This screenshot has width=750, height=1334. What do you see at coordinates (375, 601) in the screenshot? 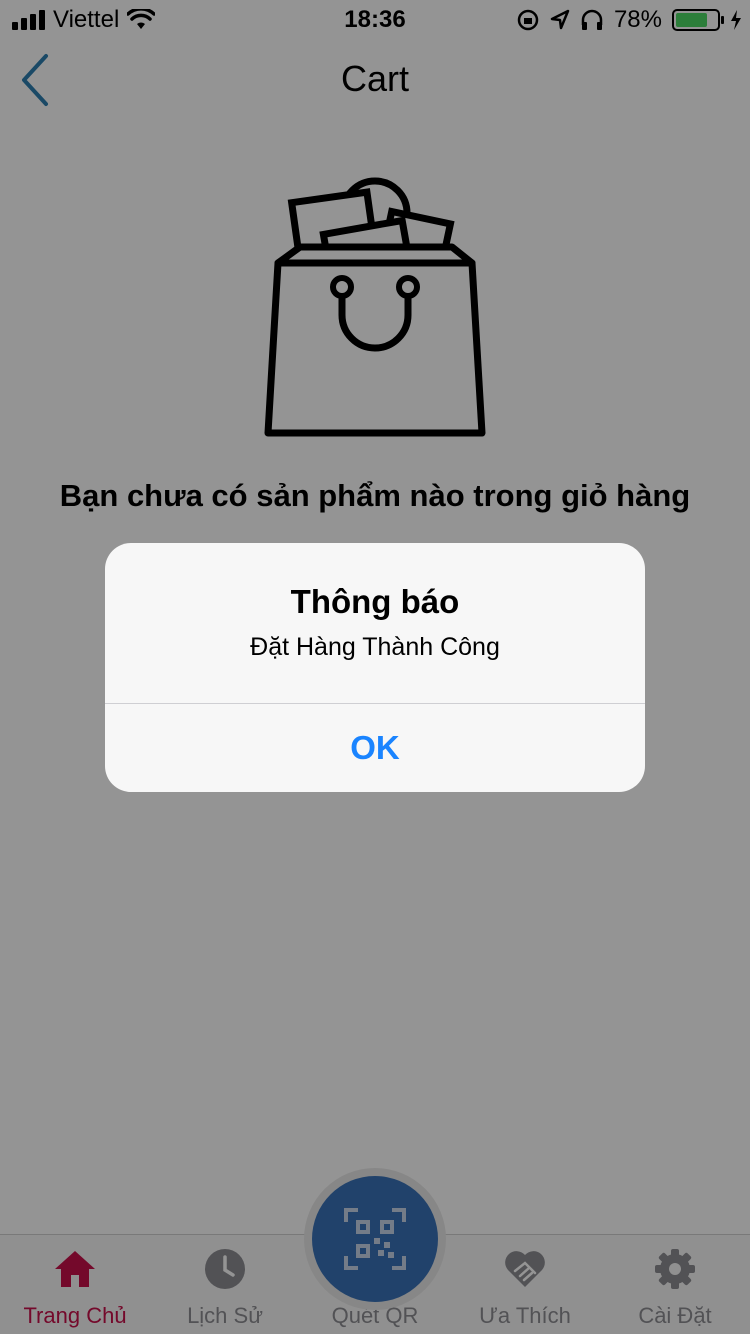
I see `alert-title: Thông báo` at bounding box center [375, 601].